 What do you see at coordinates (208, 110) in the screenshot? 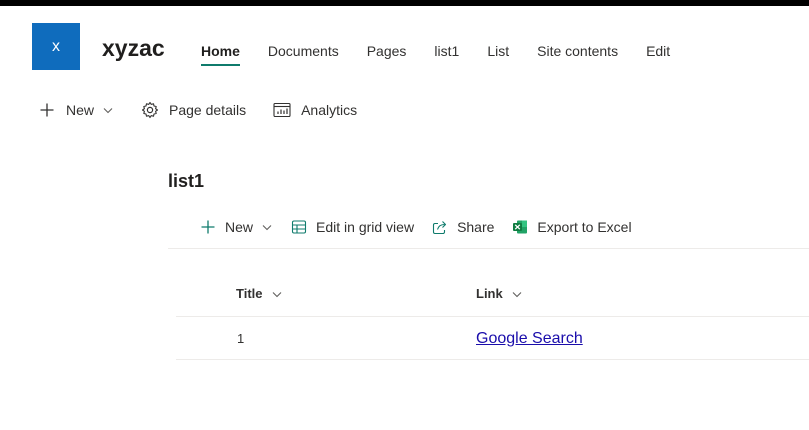
I see `page-details-label: Page details` at bounding box center [208, 110].